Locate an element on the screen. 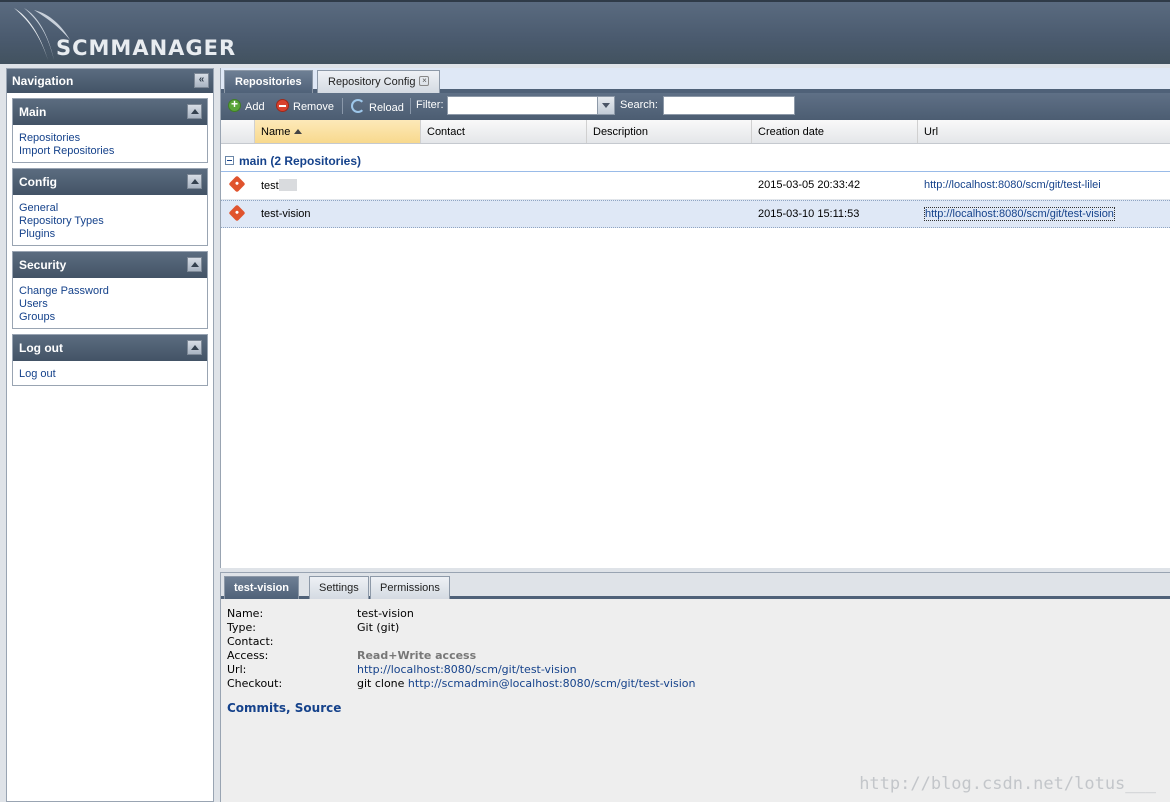  repositories-toolbar: Add Remove Reload Filter: Search: is located at coordinates (695, 106).